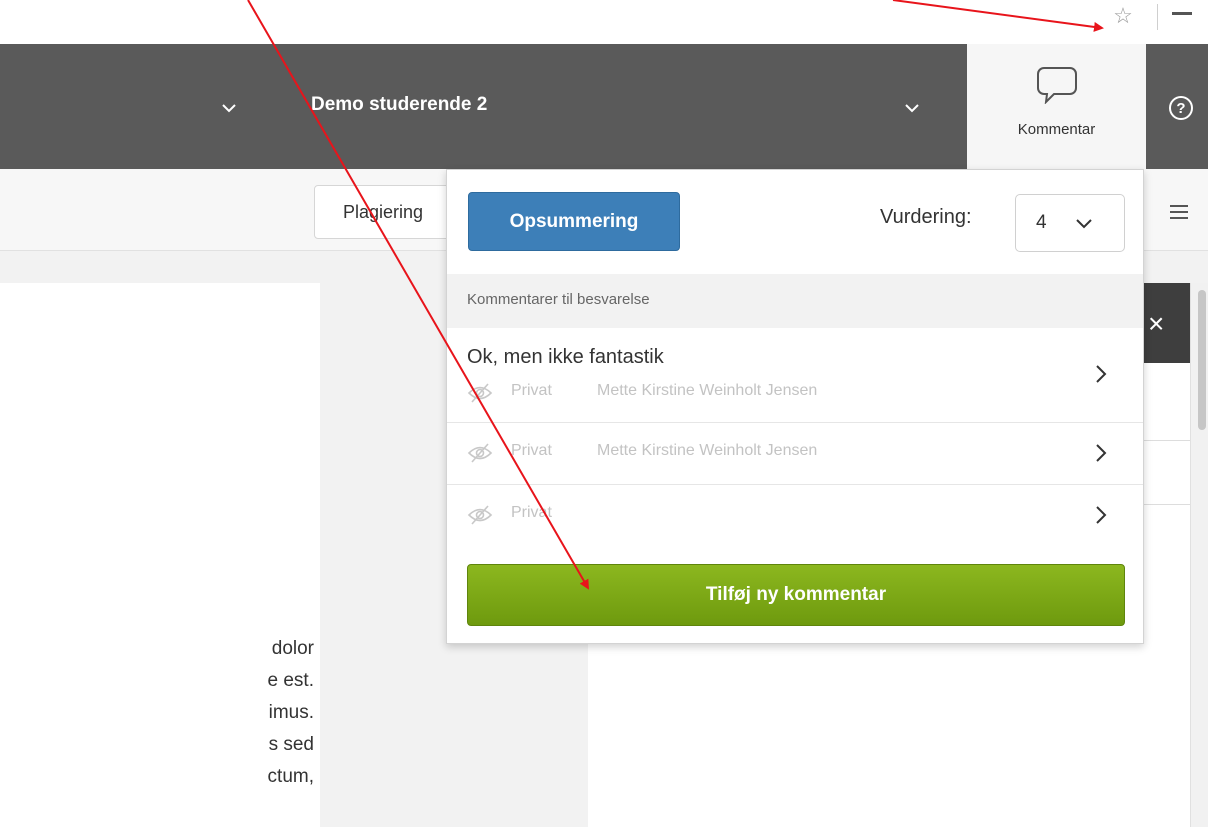  I want to click on question-circle-icon: ?, so click(1181, 108).